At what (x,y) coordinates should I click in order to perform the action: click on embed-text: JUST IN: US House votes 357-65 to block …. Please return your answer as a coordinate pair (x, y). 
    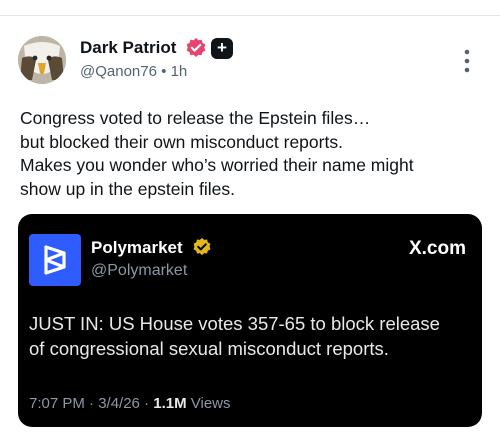
    Looking at the image, I should click on (251, 336).